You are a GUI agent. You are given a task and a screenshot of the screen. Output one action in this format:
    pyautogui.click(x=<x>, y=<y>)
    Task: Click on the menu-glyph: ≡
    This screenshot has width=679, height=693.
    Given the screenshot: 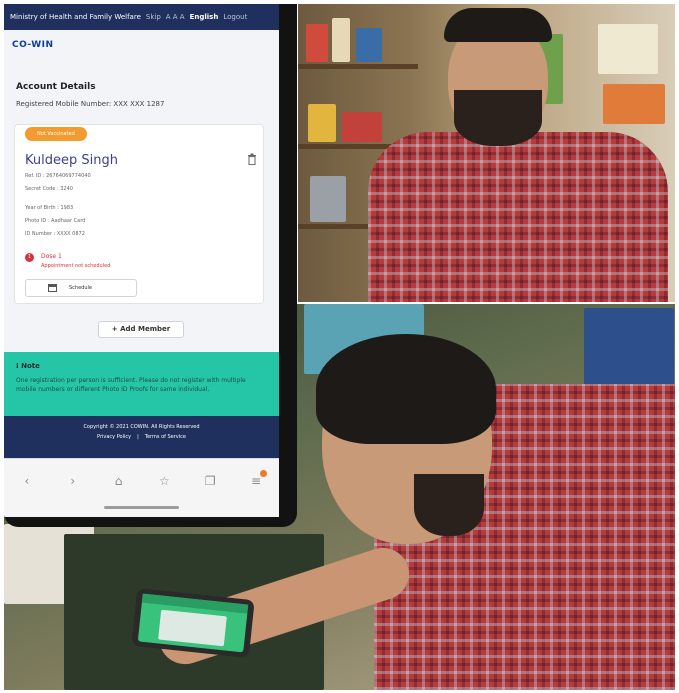 What is the action you would take?
    pyautogui.click(x=256, y=481)
    